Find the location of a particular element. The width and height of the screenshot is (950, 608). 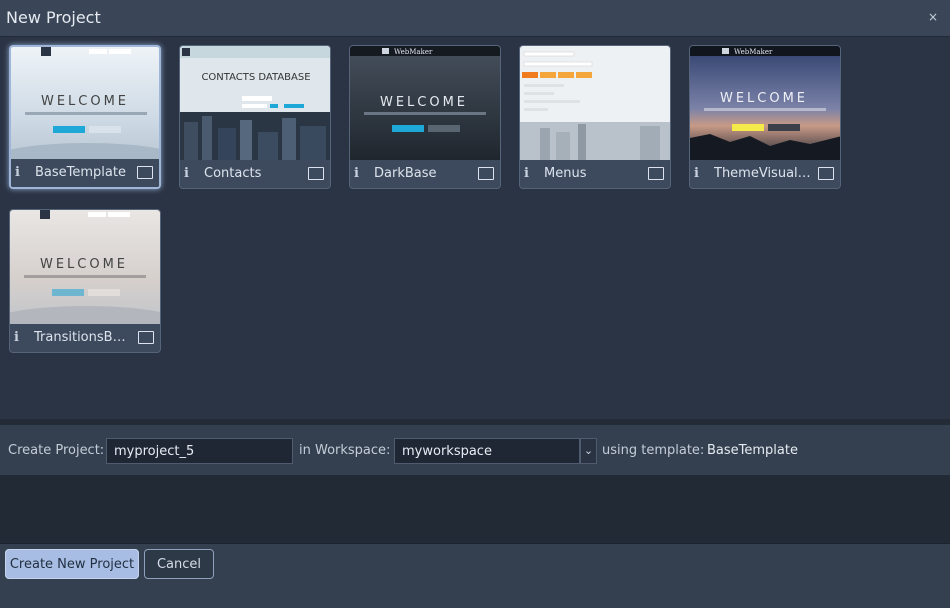

template-thumbnail is located at coordinates (595, 103).